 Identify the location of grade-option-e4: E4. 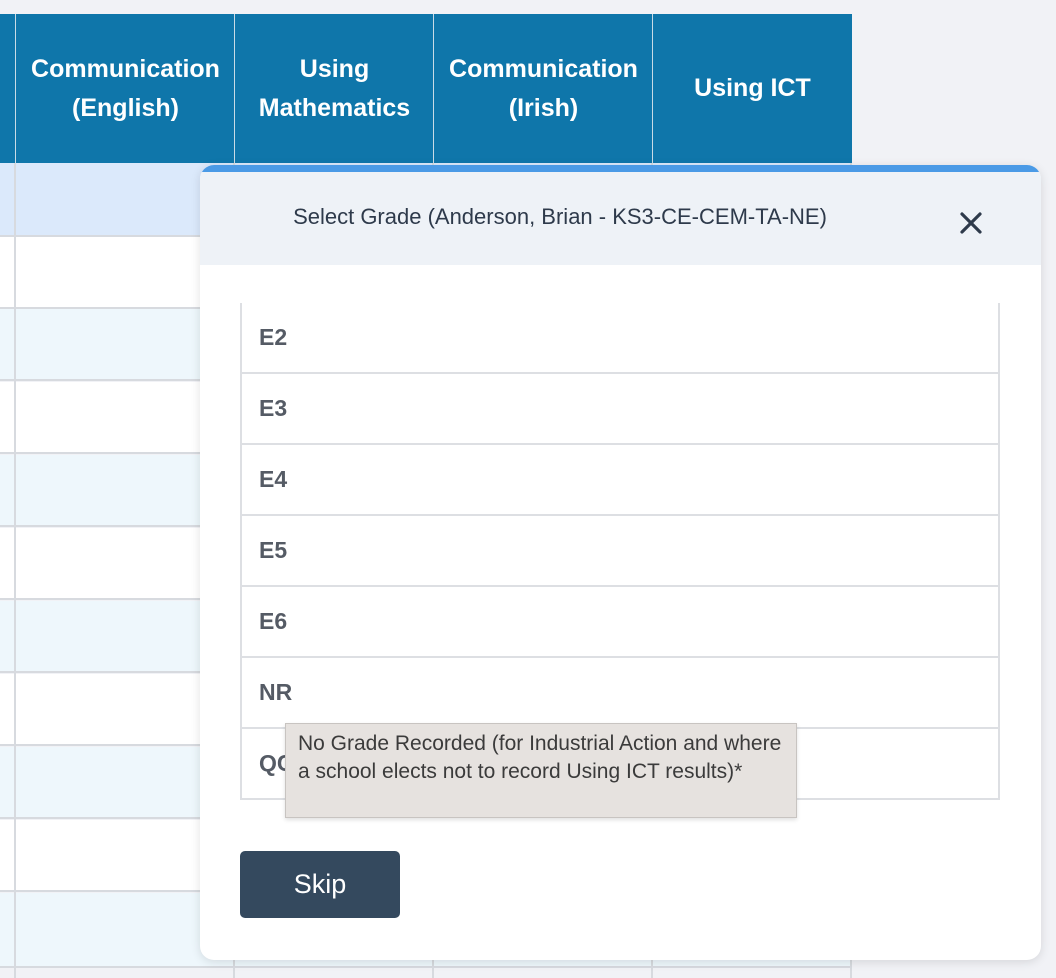
(620, 478).